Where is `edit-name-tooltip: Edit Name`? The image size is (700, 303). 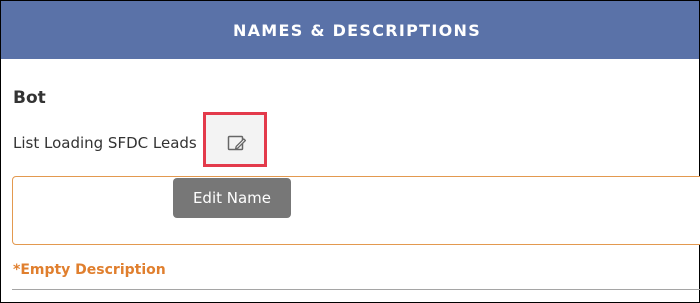 edit-name-tooltip: Edit Name is located at coordinates (232, 198).